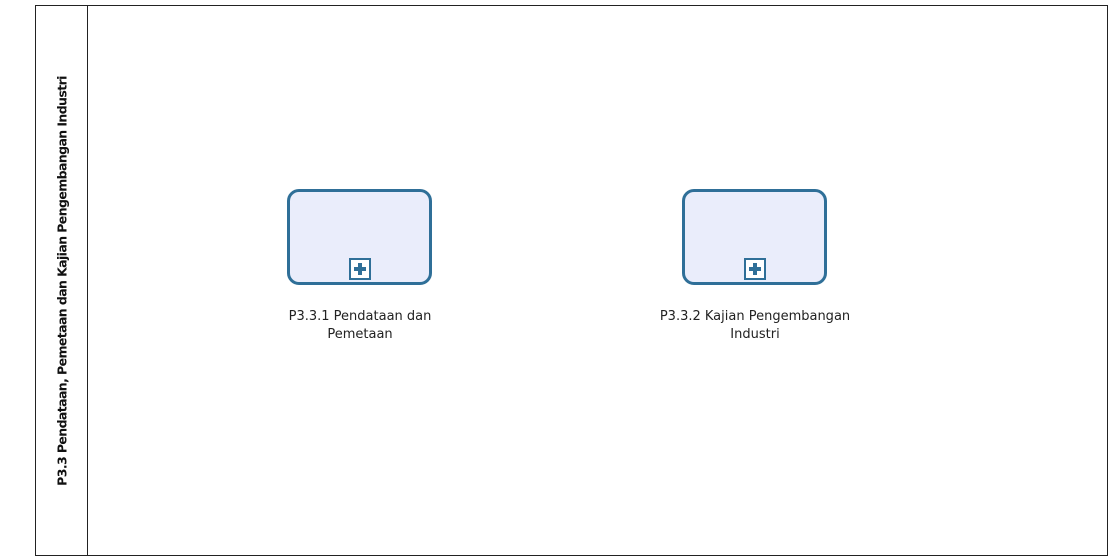 The height and width of the screenshot is (558, 1111). What do you see at coordinates (360, 316) in the screenshot?
I see `subprocess-label-line1: P3.3.1 Pendataan dan` at bounding box center [360, 316].